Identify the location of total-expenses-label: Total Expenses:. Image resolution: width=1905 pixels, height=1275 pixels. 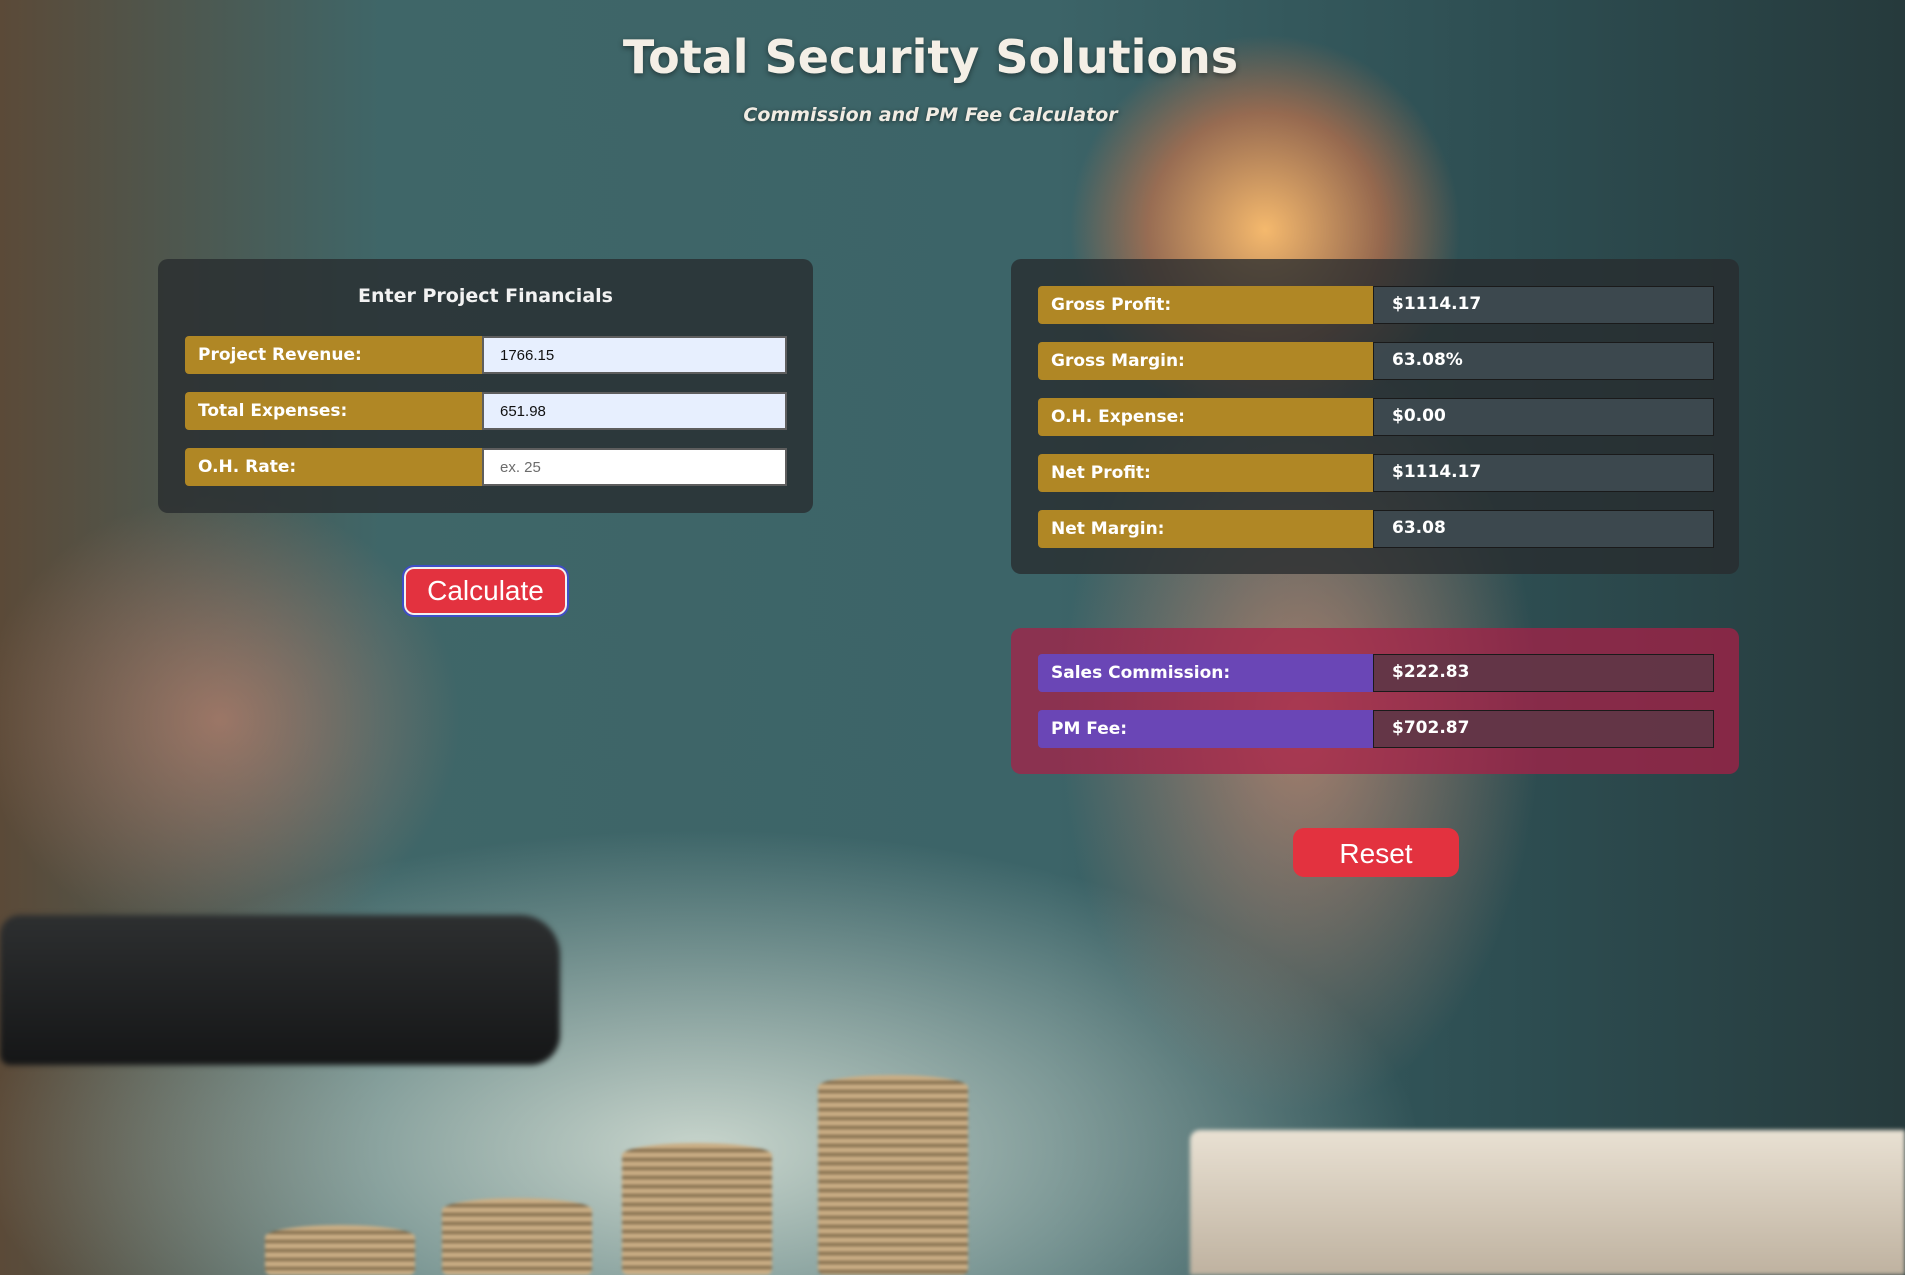
(334, 411).